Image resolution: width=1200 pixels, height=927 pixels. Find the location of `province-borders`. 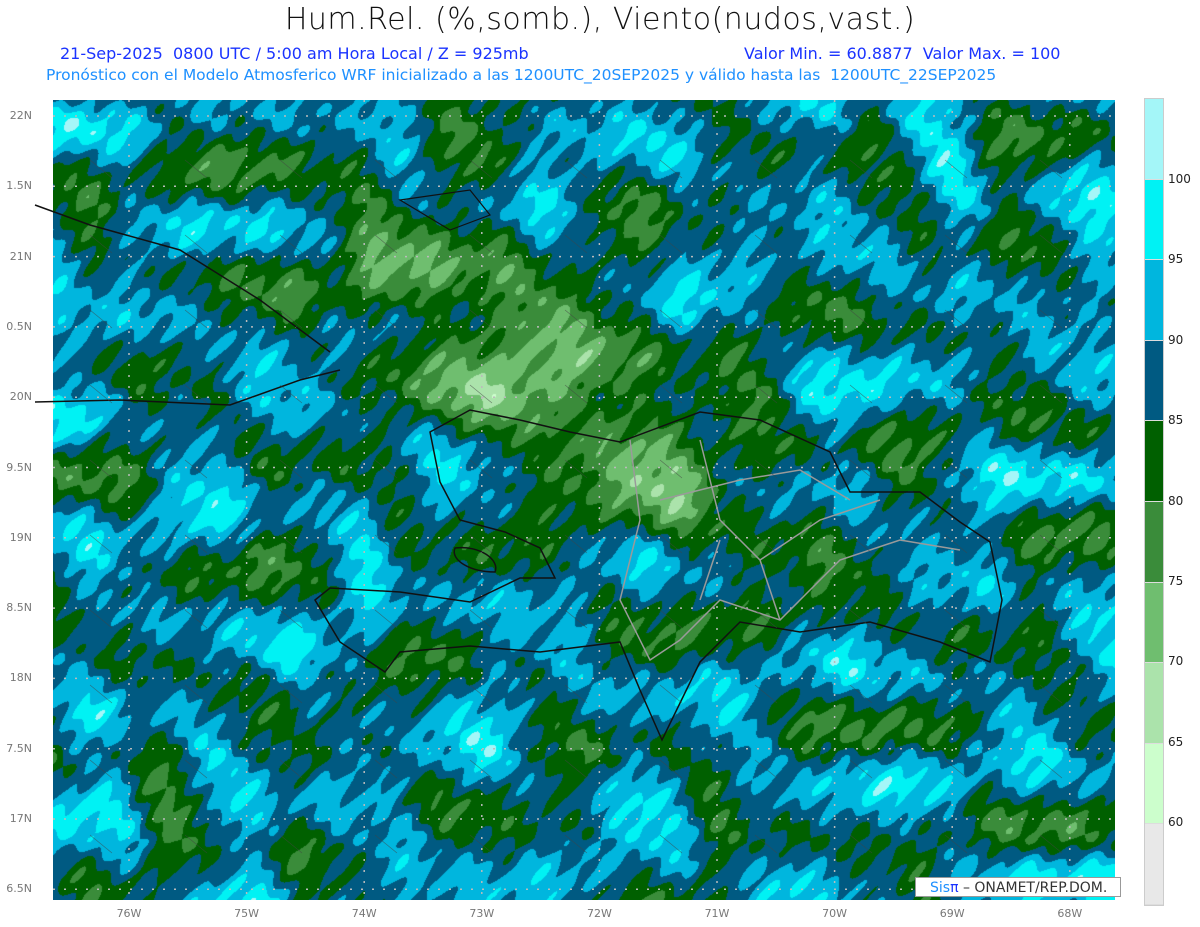

province-borders is located at coordinates (790, 550).